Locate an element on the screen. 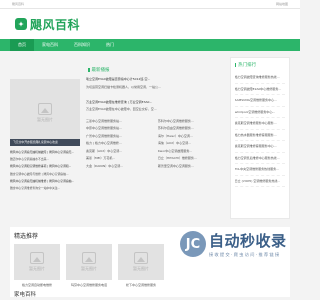 Image resolution: width=320 pixels, height=300 pixels. watermark-subtitle: 接 收 提 交 · 爬 虫 访 问 · 推 荐 链 接 is located at coordinates (244, 254).